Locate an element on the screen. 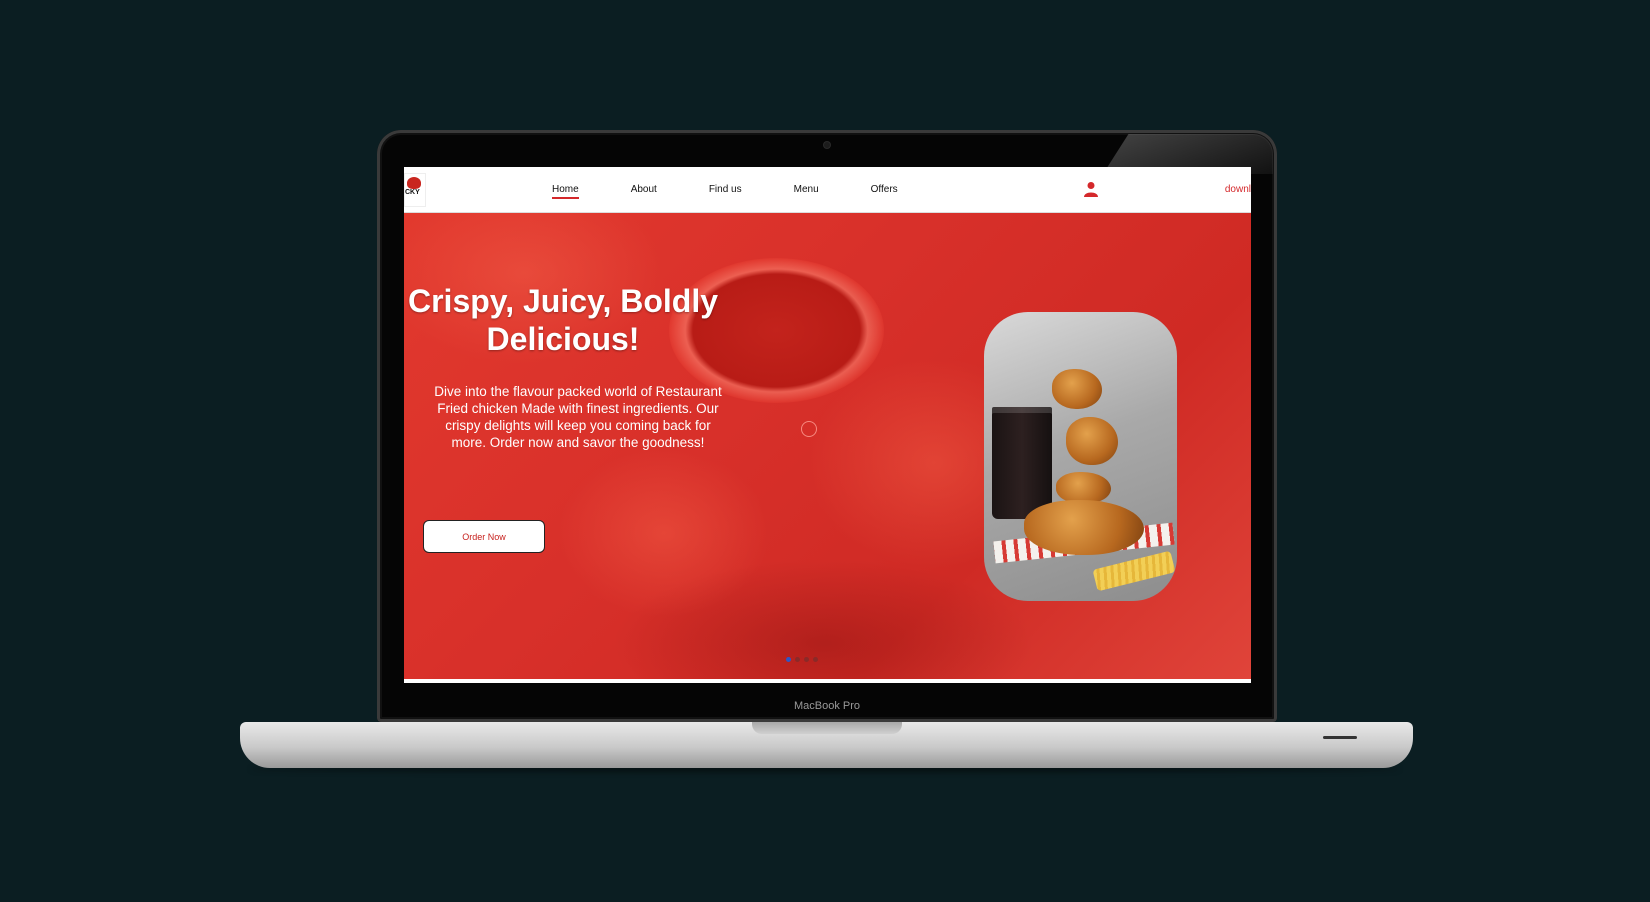 The height and width of the screenshot is (902, 1650). laptop-base is located at coordinates (826, 745).